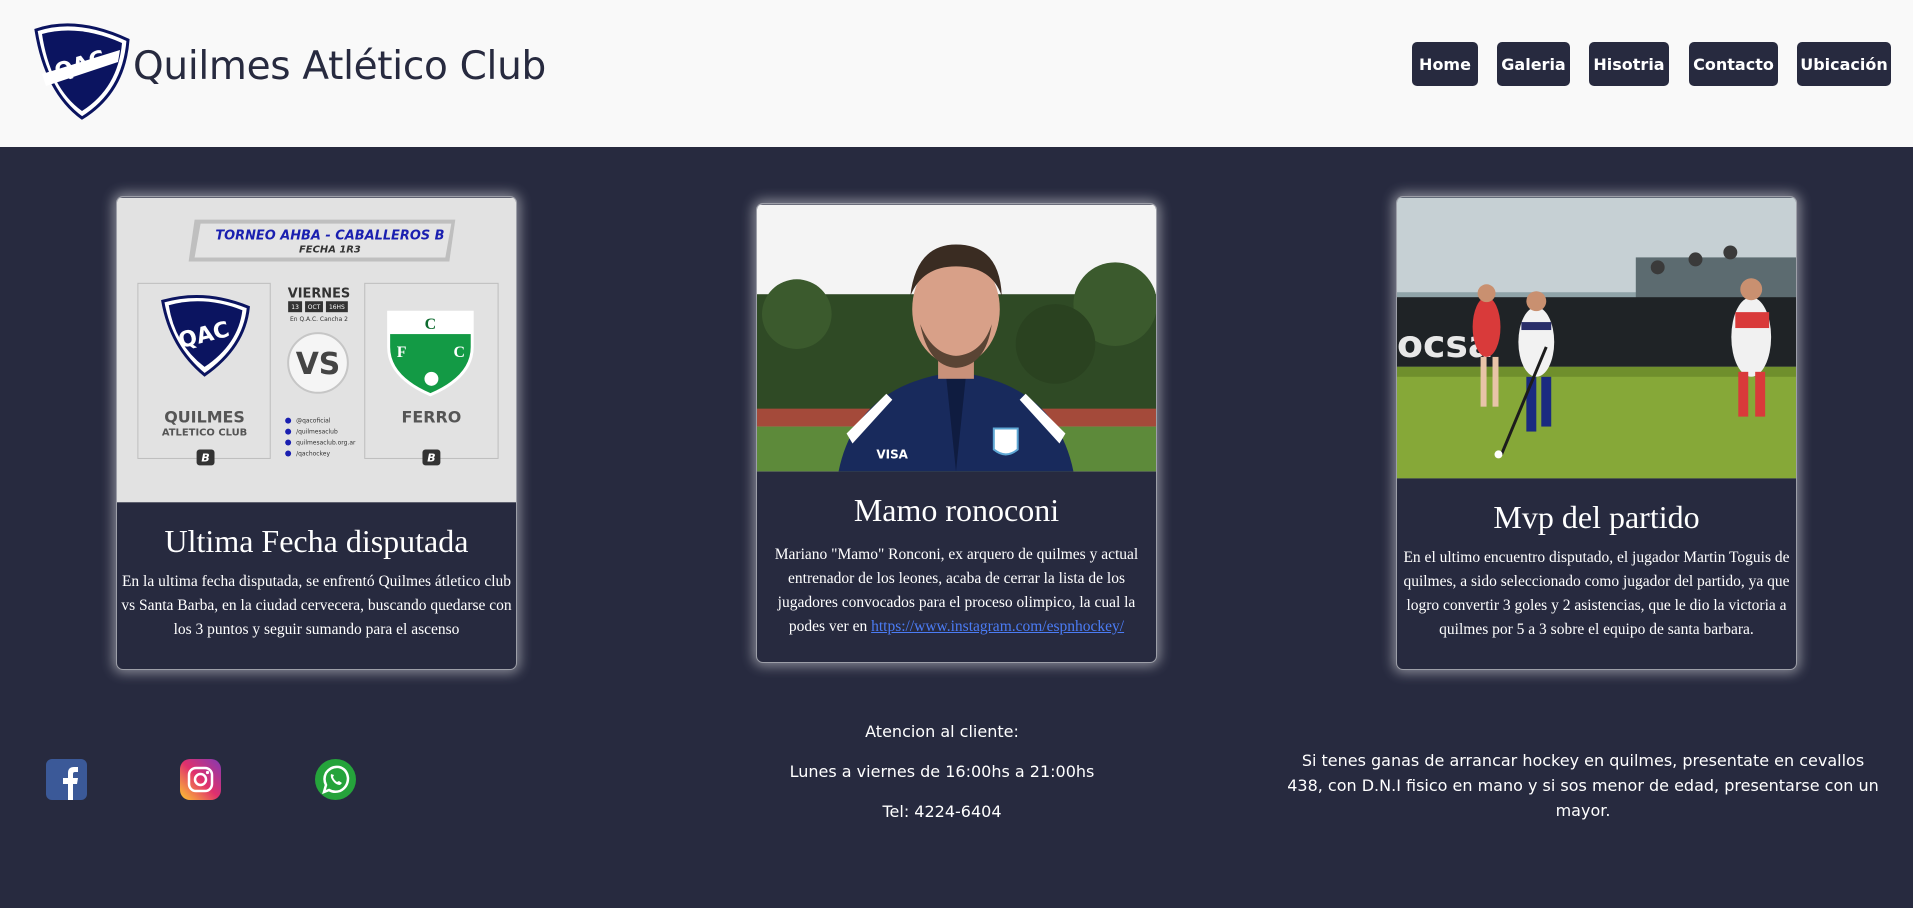  Describe the element at coordinates (432, 417) in the screenshot. I see `poster-away-name: FERRO` at that location.